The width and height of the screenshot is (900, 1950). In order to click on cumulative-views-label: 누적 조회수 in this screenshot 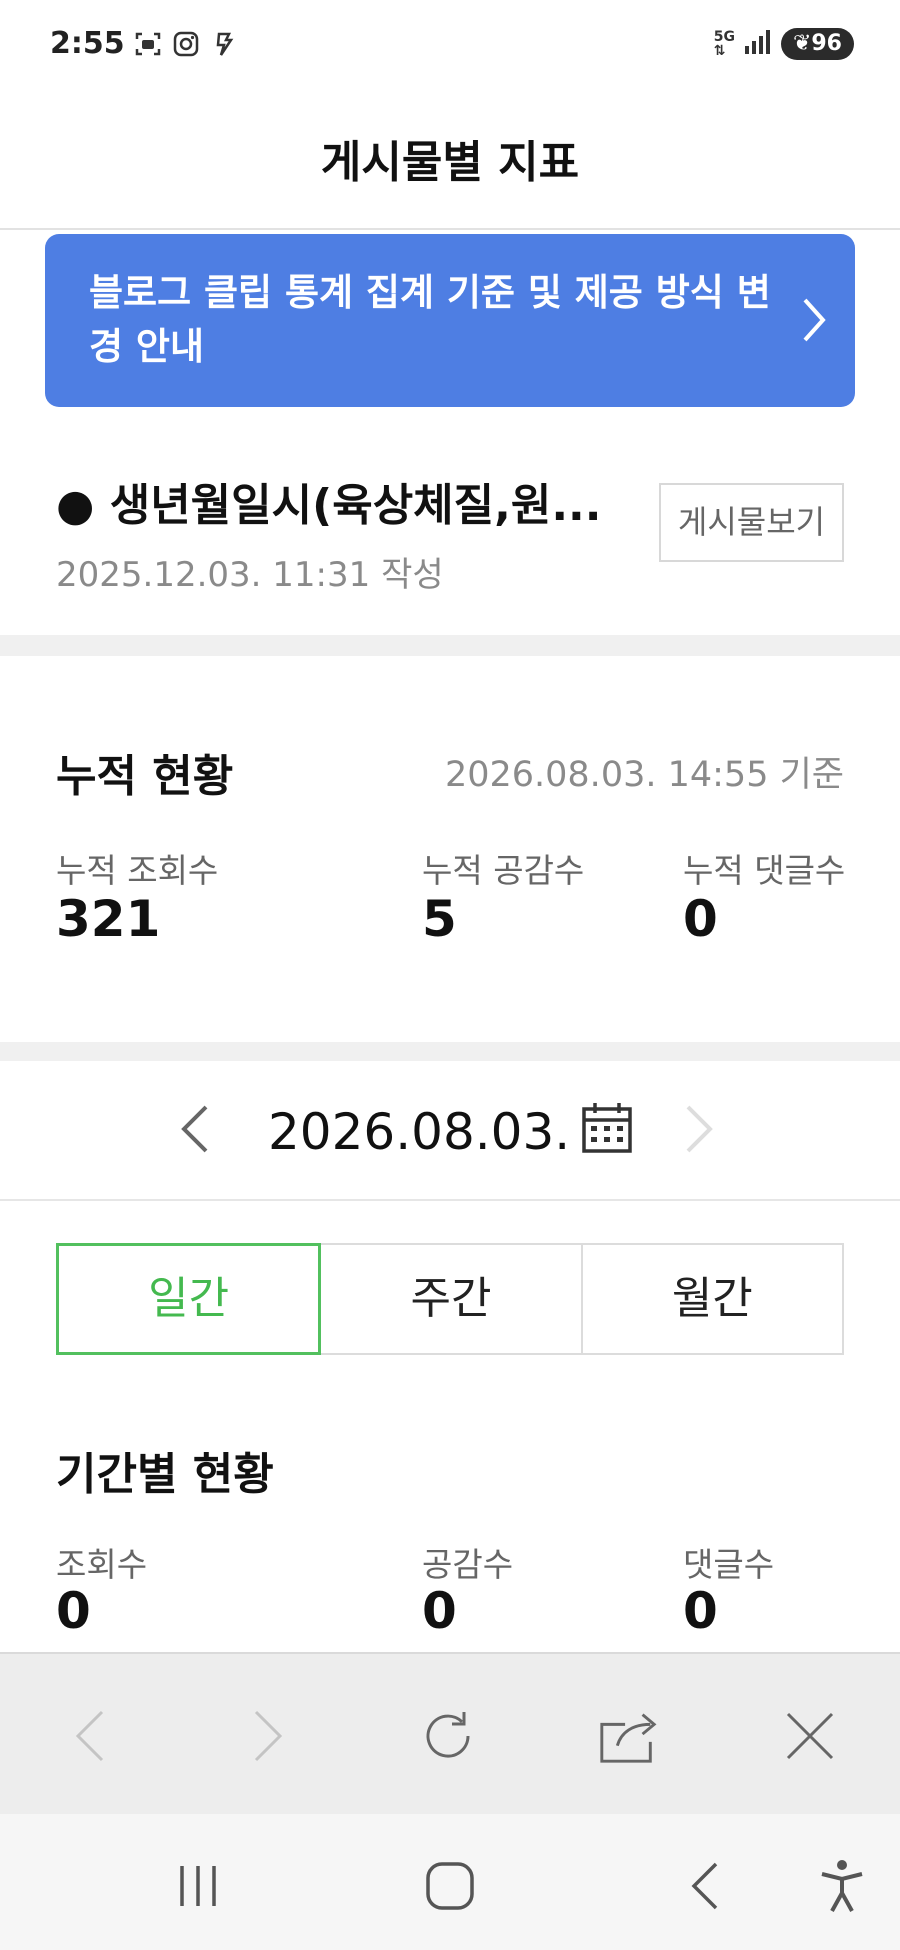, I will do `click(137, 870)`.